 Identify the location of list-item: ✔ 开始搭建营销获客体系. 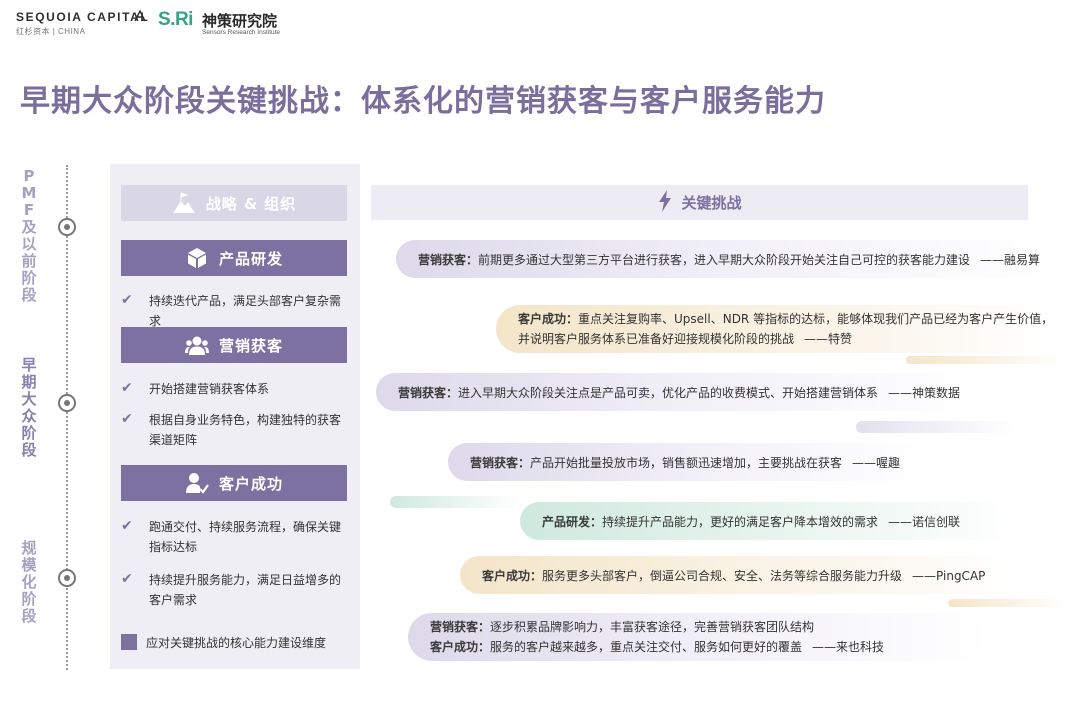
(236, 389).